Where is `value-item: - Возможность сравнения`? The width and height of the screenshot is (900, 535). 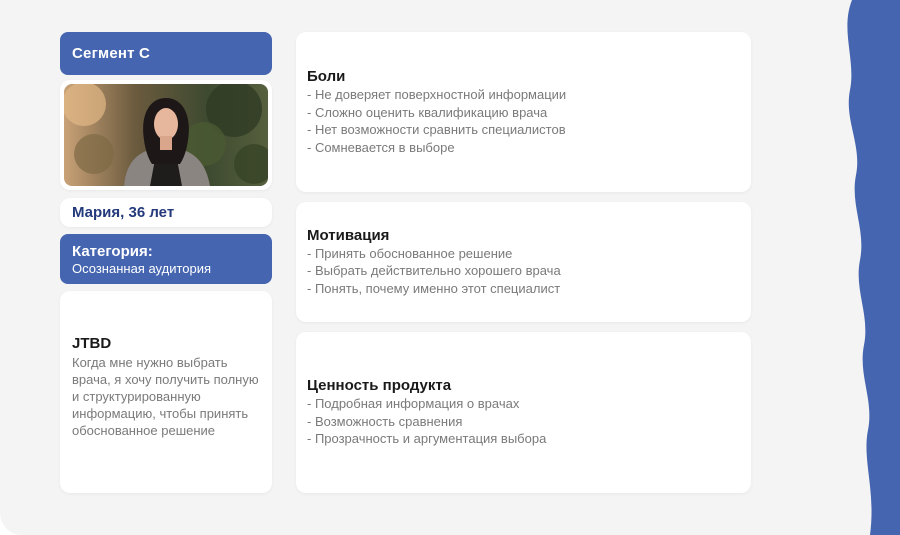 value-item: - Возможность сравнения is located at coordinates (385, 421).